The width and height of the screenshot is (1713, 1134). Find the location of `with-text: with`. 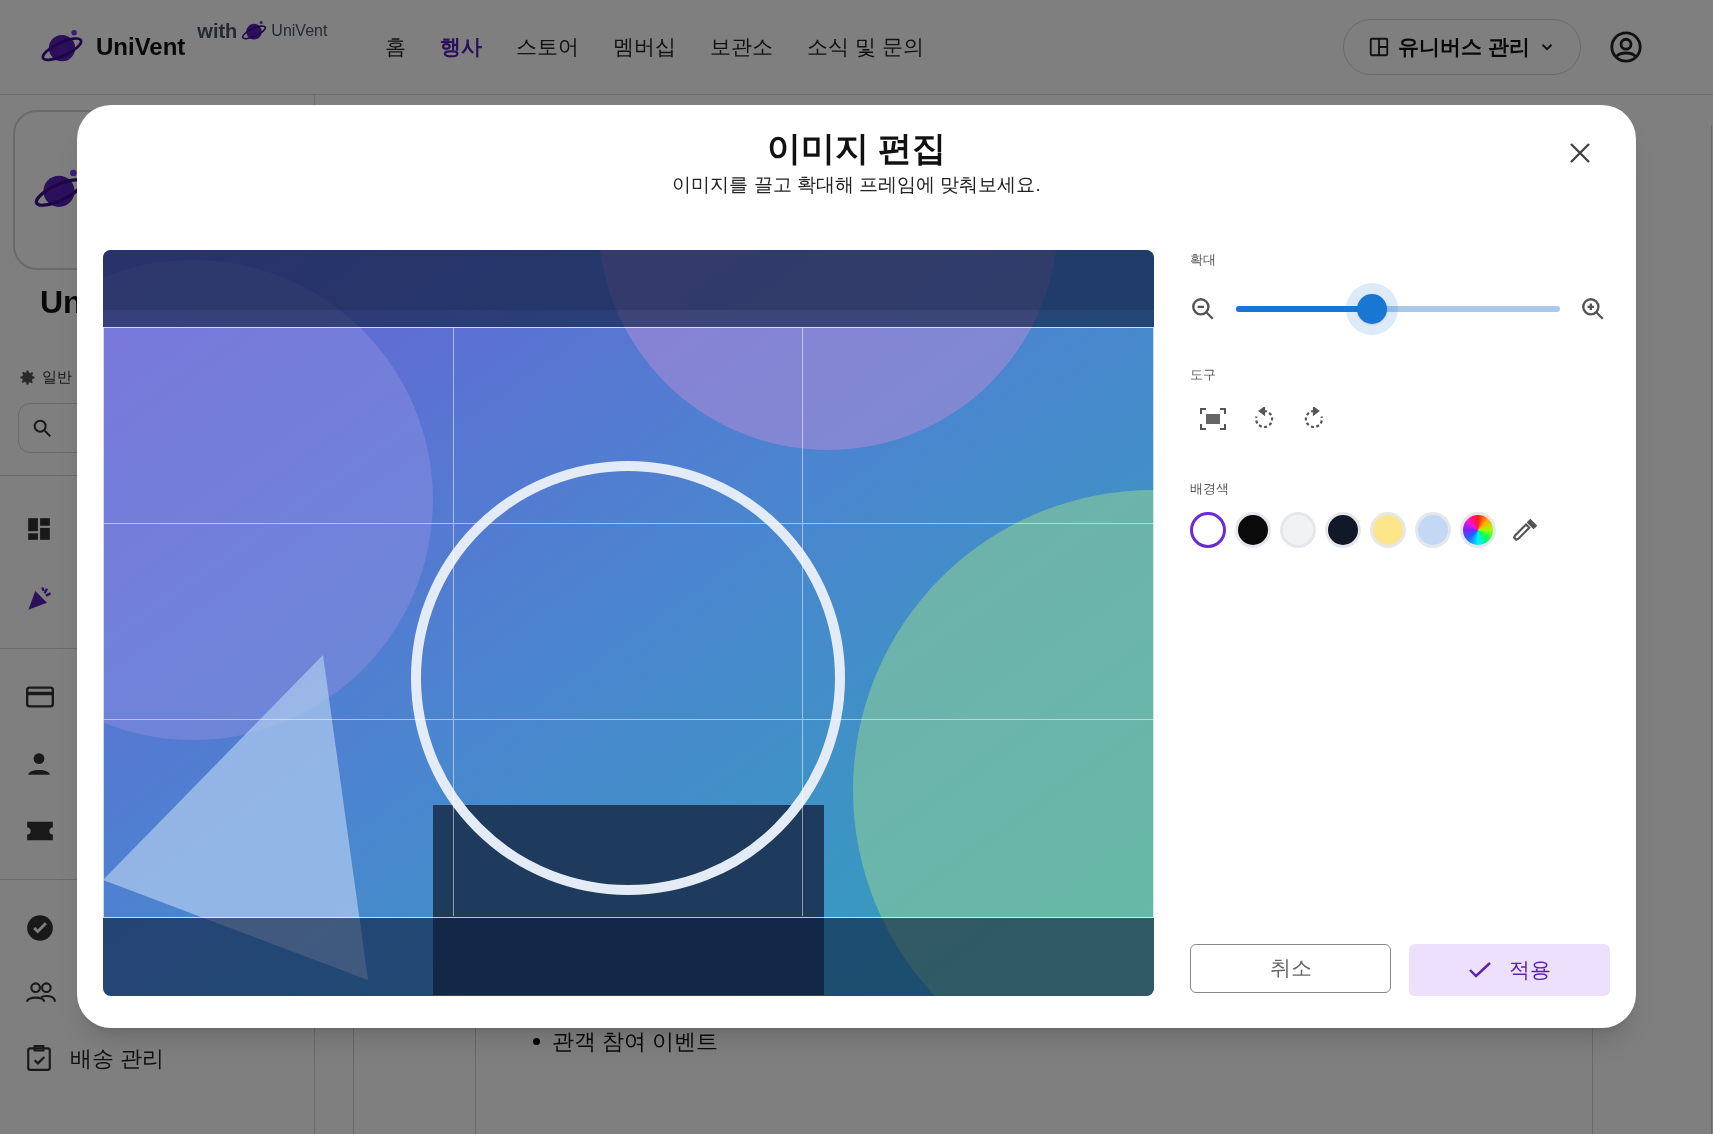

with-text: with is located at coordinates (217, 31).